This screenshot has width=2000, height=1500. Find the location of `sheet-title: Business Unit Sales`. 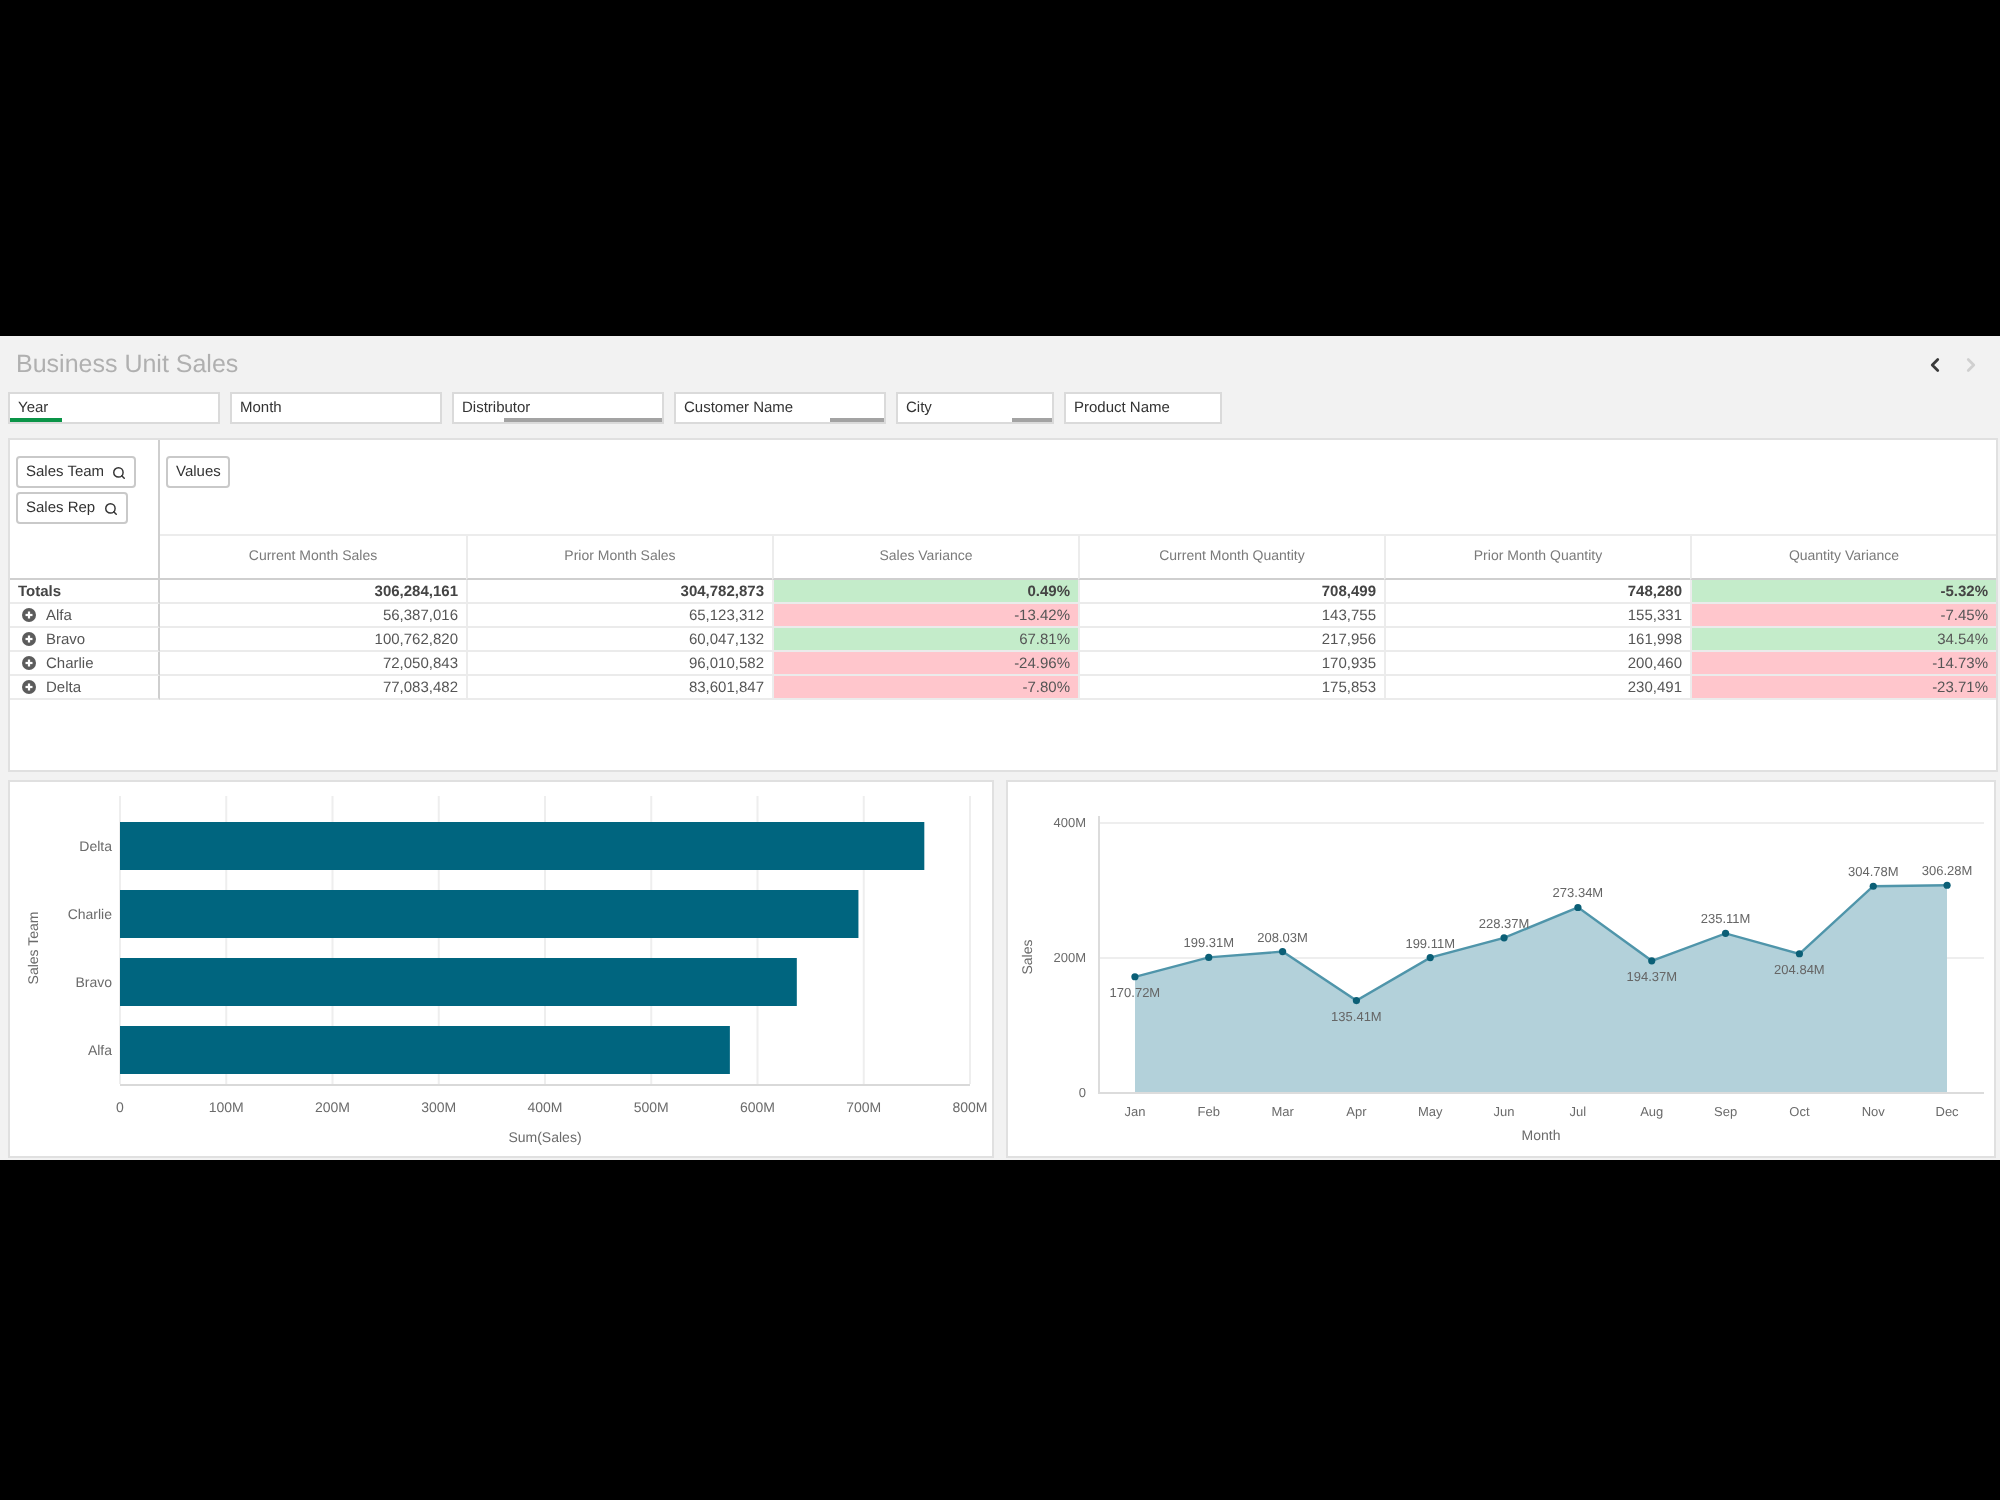

sheet-title: Business Unit Sales is located at coordinates (127, 364).